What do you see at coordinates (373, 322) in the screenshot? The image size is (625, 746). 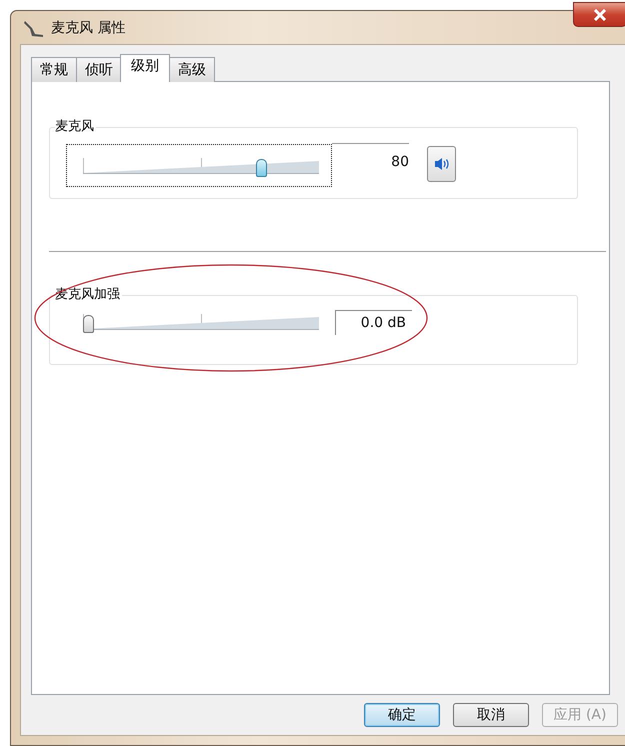 I see `value-readout: 0.0 dB` at bounding box center [373, 322].